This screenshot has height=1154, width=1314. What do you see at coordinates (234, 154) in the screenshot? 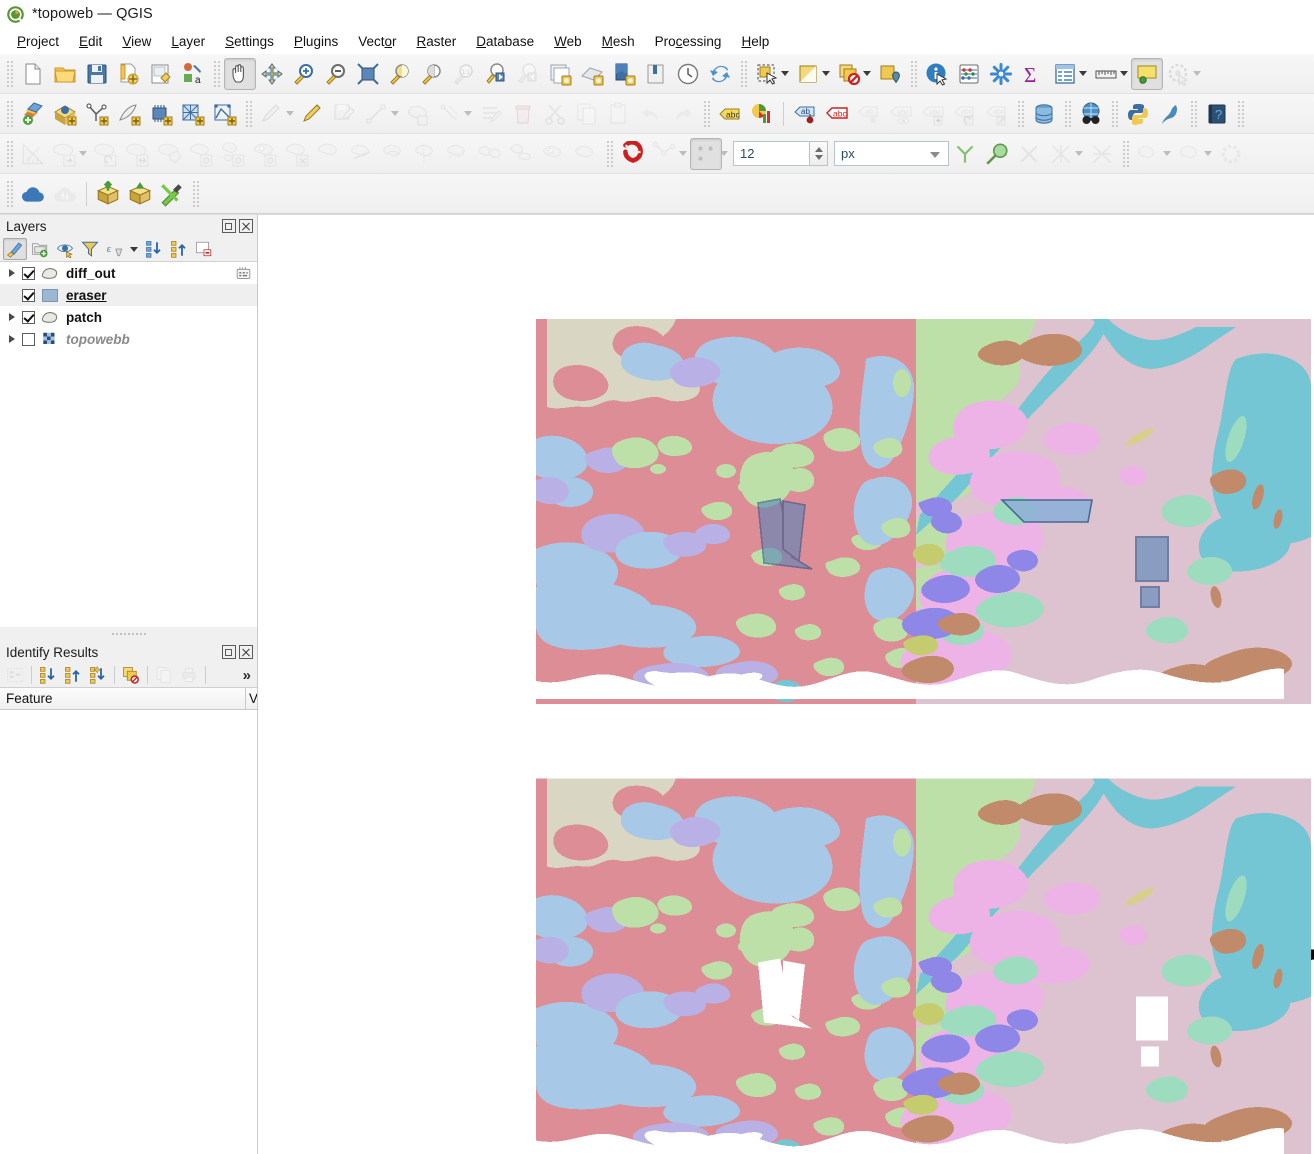
I see `add-part-button` at bounding box center [234, 154].